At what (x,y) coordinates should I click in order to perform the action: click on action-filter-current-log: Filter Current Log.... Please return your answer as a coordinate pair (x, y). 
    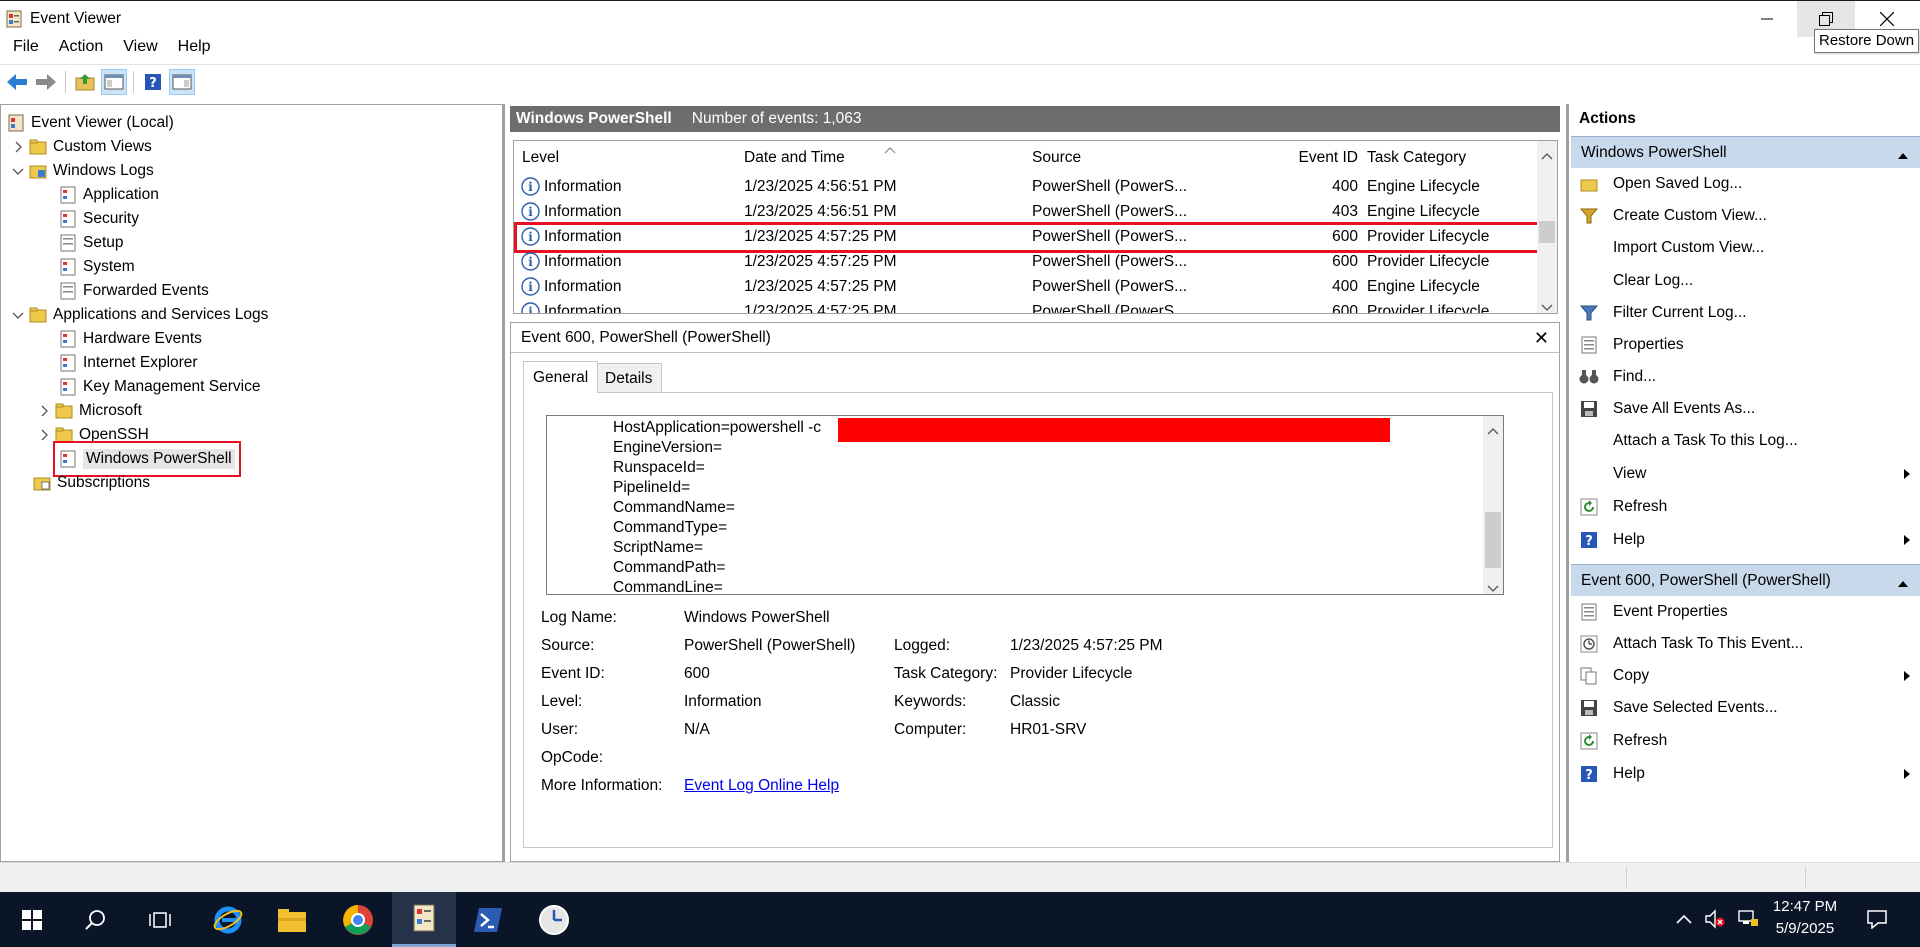
    Looking at the image, I should click on (1745, 313).